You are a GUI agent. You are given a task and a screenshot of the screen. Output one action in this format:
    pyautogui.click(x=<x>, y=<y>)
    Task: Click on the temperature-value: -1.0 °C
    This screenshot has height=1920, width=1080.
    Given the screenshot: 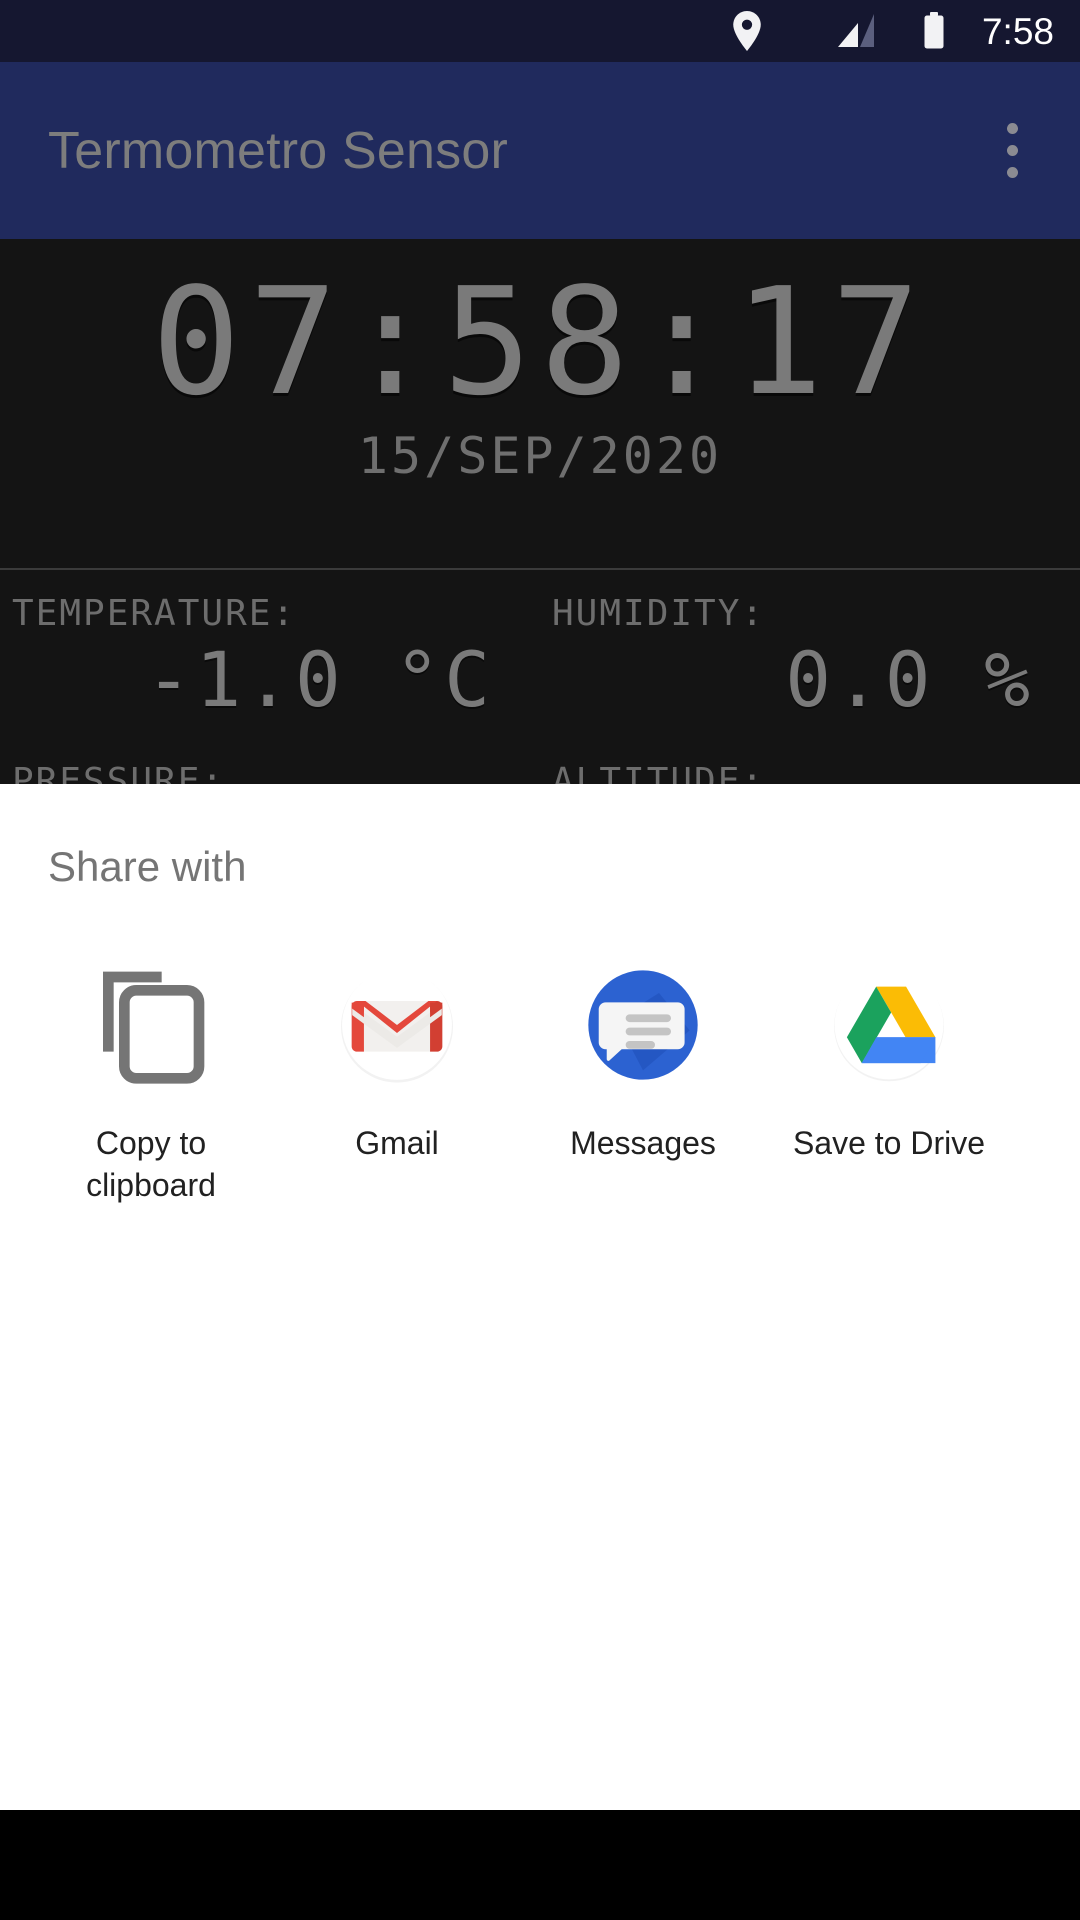 What is the action you would take?
    pyautogui.click(x=319, y=679)
    